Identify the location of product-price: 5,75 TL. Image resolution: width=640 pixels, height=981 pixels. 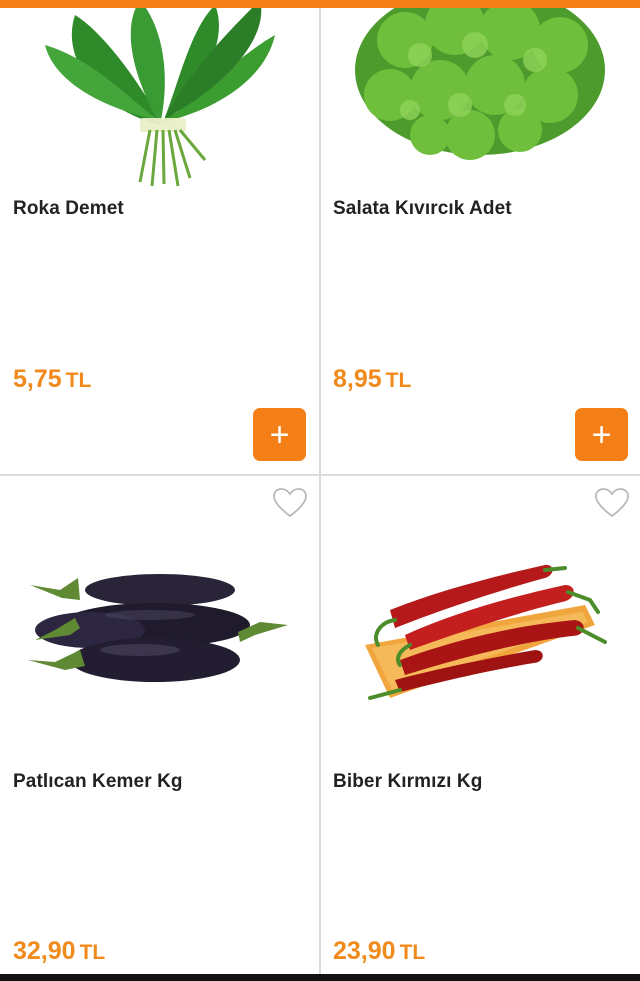
(52, 379).